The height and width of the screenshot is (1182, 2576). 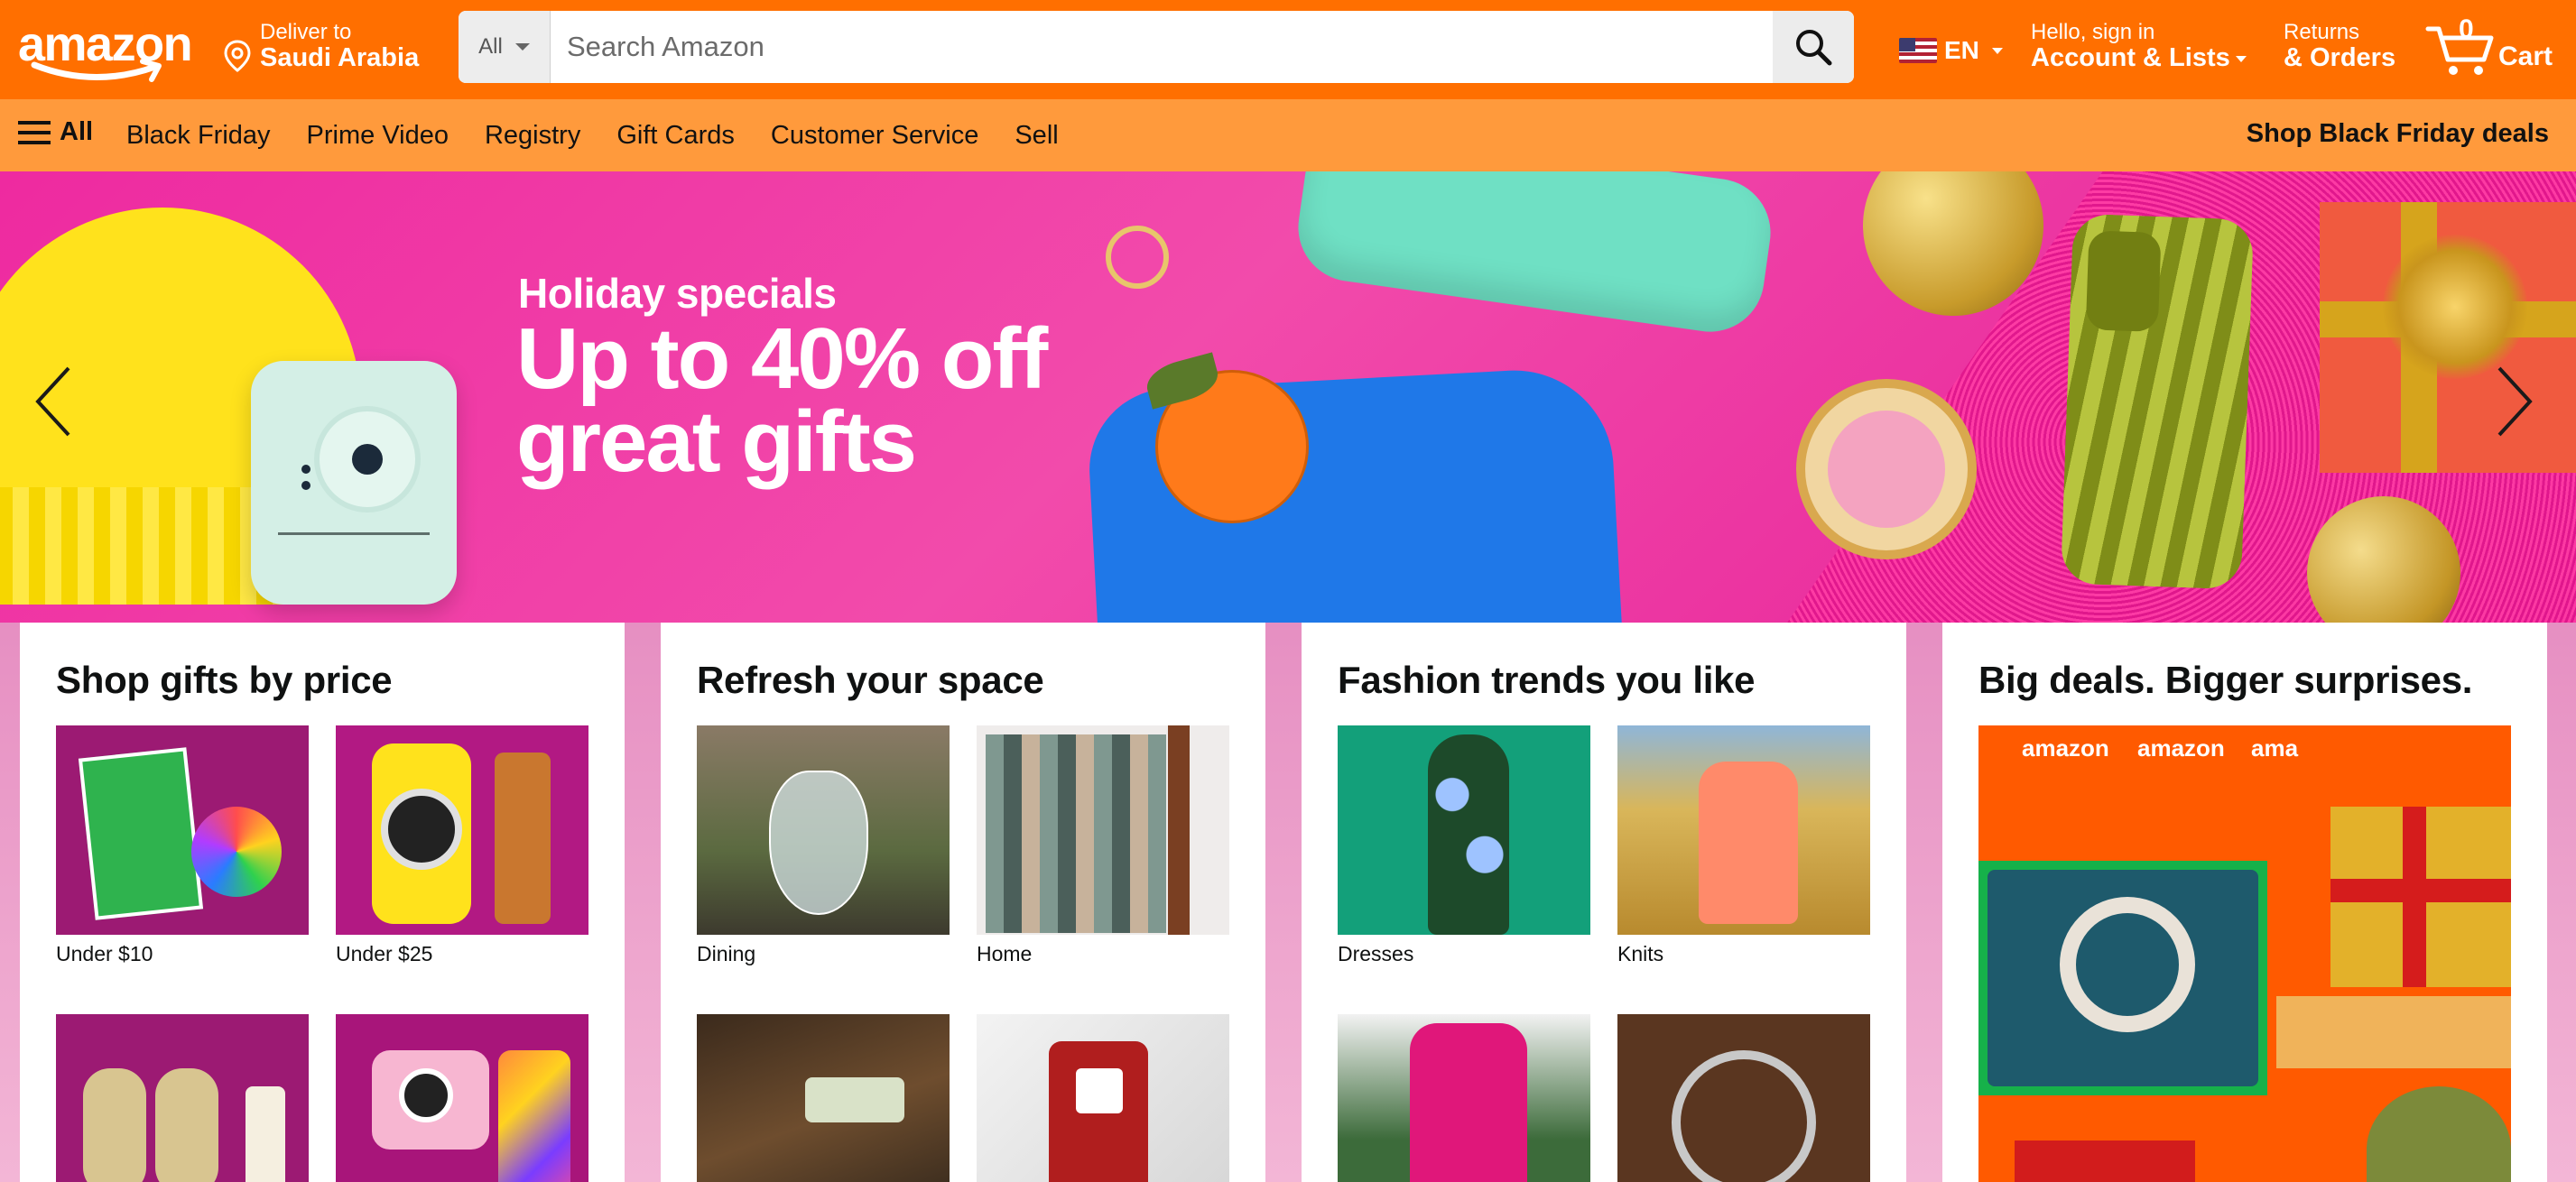 I want to click on hero-headline: Up to 40% off great gifts, so click(x=782, y=400).